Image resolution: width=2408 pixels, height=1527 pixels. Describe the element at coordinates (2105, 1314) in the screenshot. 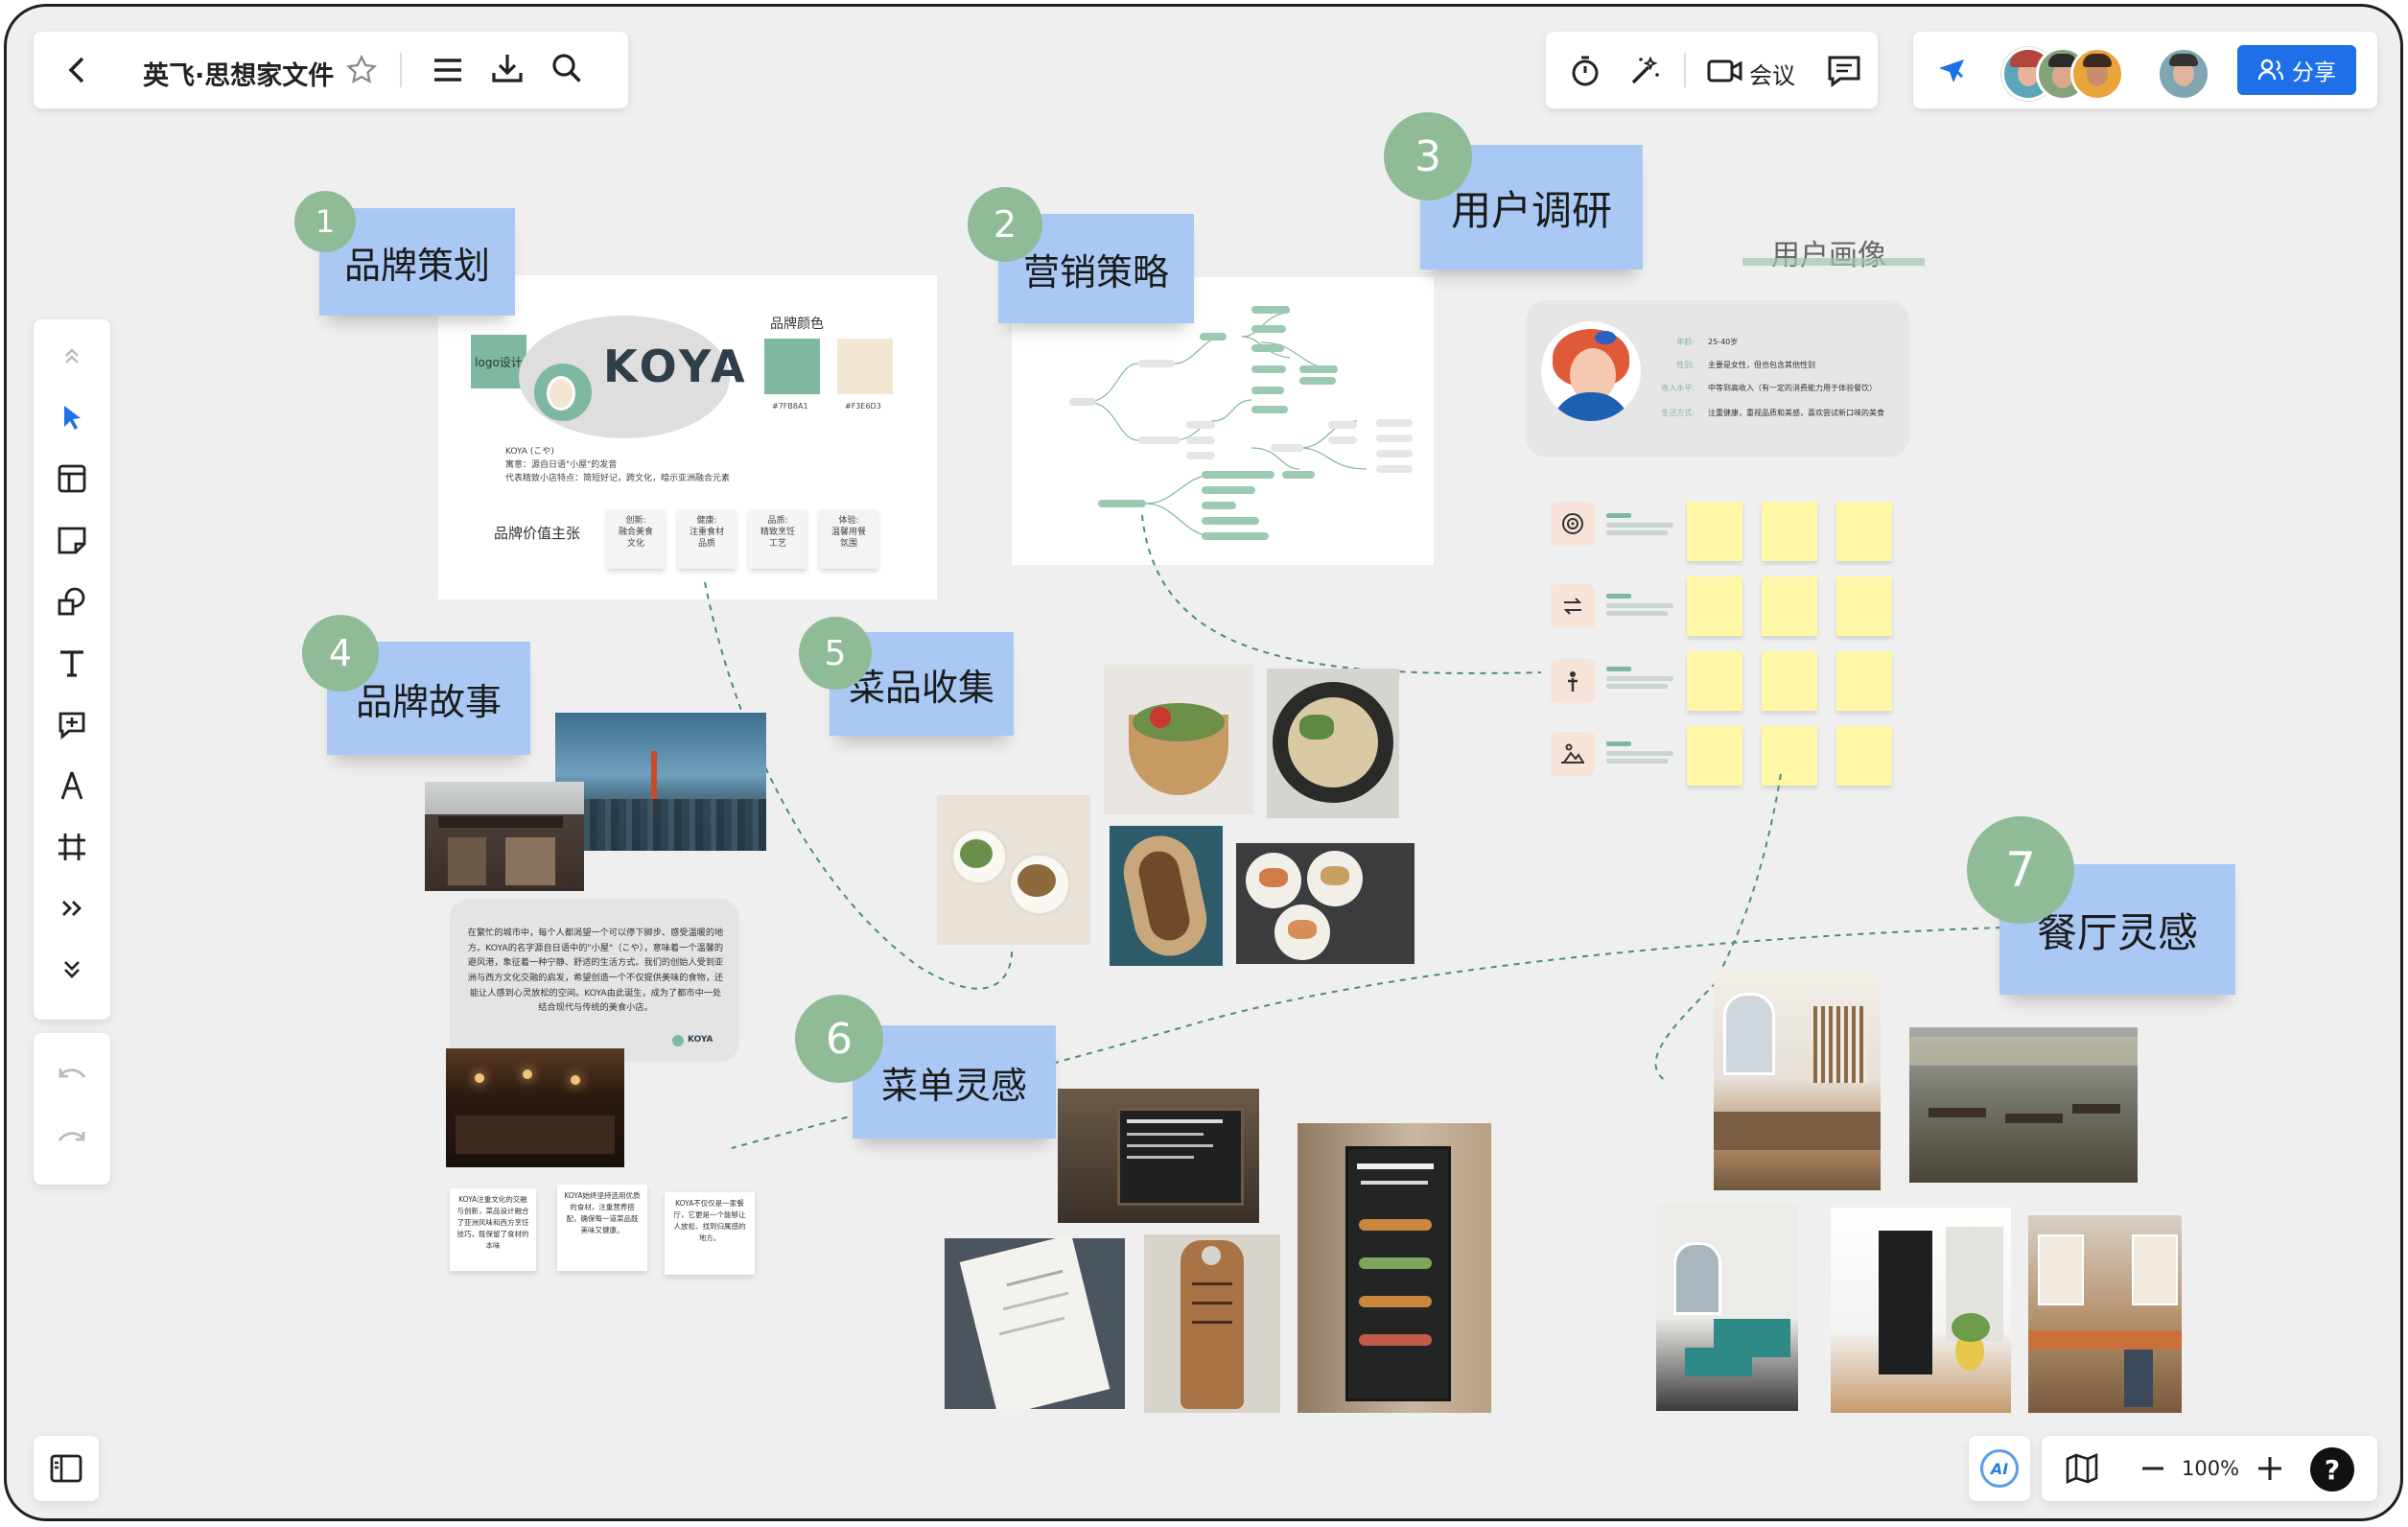

I see `photo-bakery-shelves` at that location.